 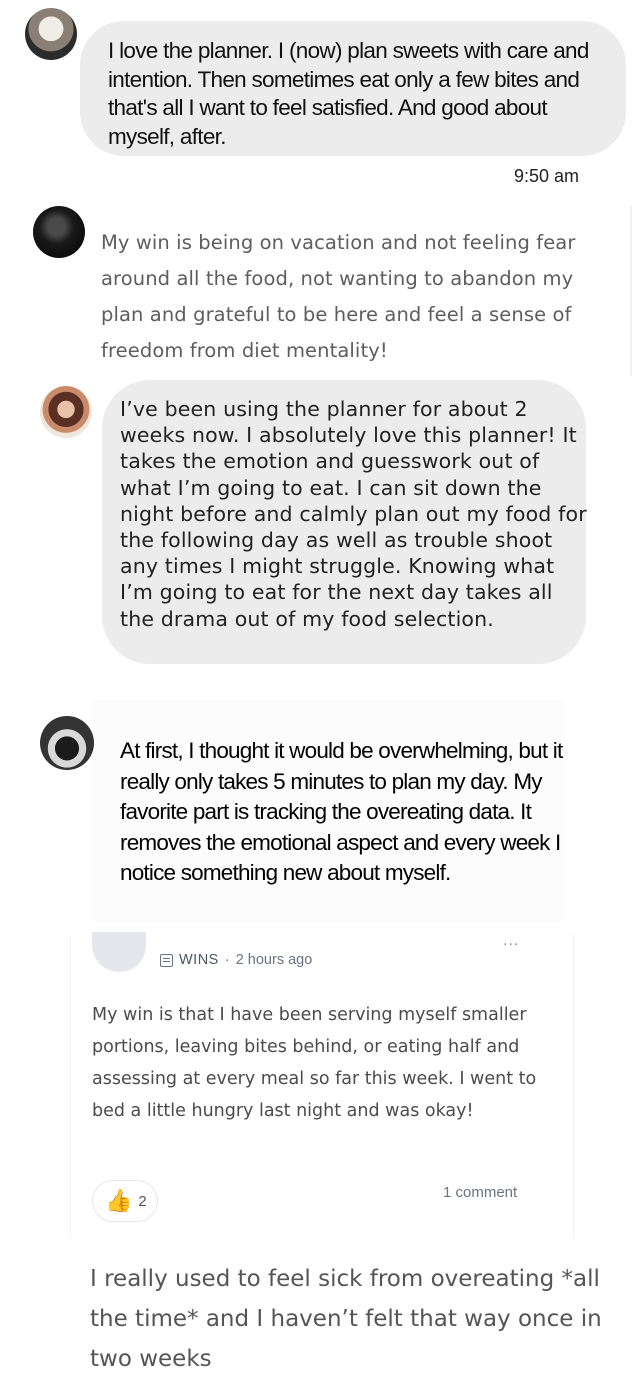 I want to click on like-count: 2, so click(x=142, y=1201).